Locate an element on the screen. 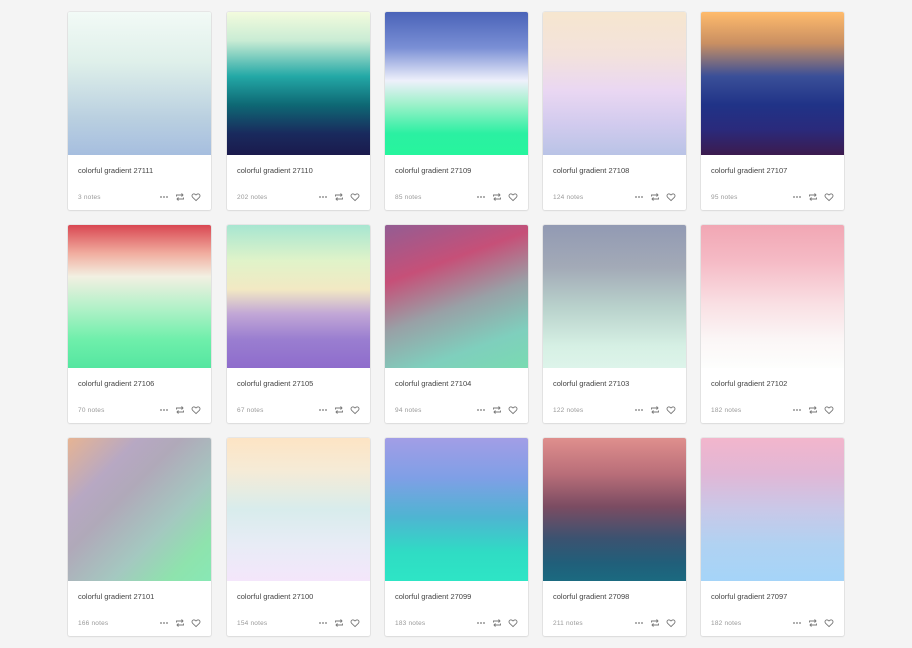 This screenshot has width=912, height=648. gradient-card: colorful gradient 27099 183 notes is located at coordinates (456, 537).